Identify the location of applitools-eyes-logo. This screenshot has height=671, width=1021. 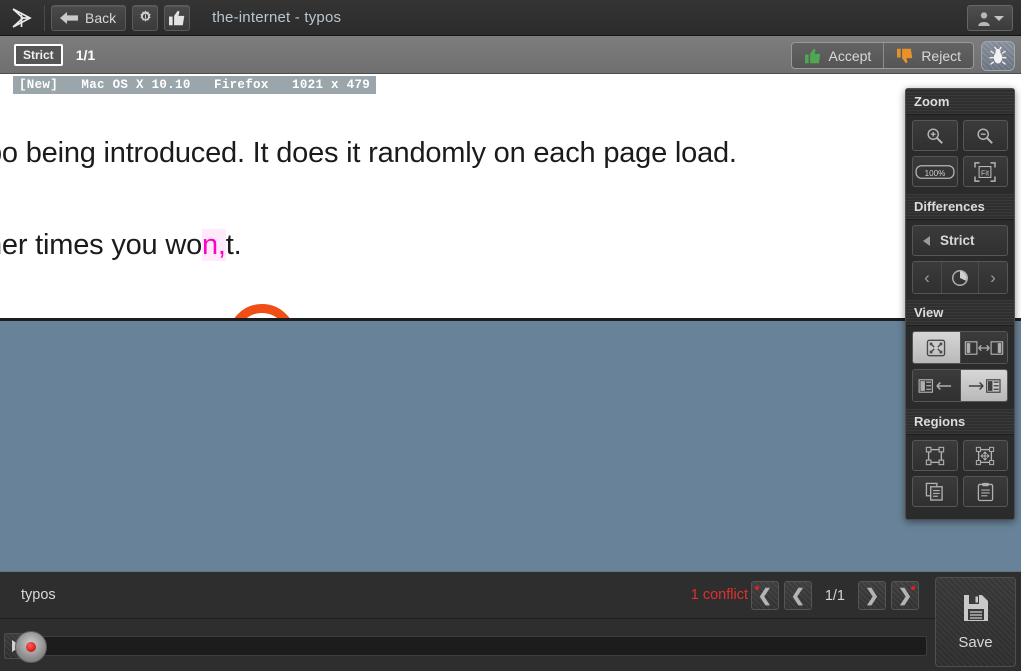
(22, 18).